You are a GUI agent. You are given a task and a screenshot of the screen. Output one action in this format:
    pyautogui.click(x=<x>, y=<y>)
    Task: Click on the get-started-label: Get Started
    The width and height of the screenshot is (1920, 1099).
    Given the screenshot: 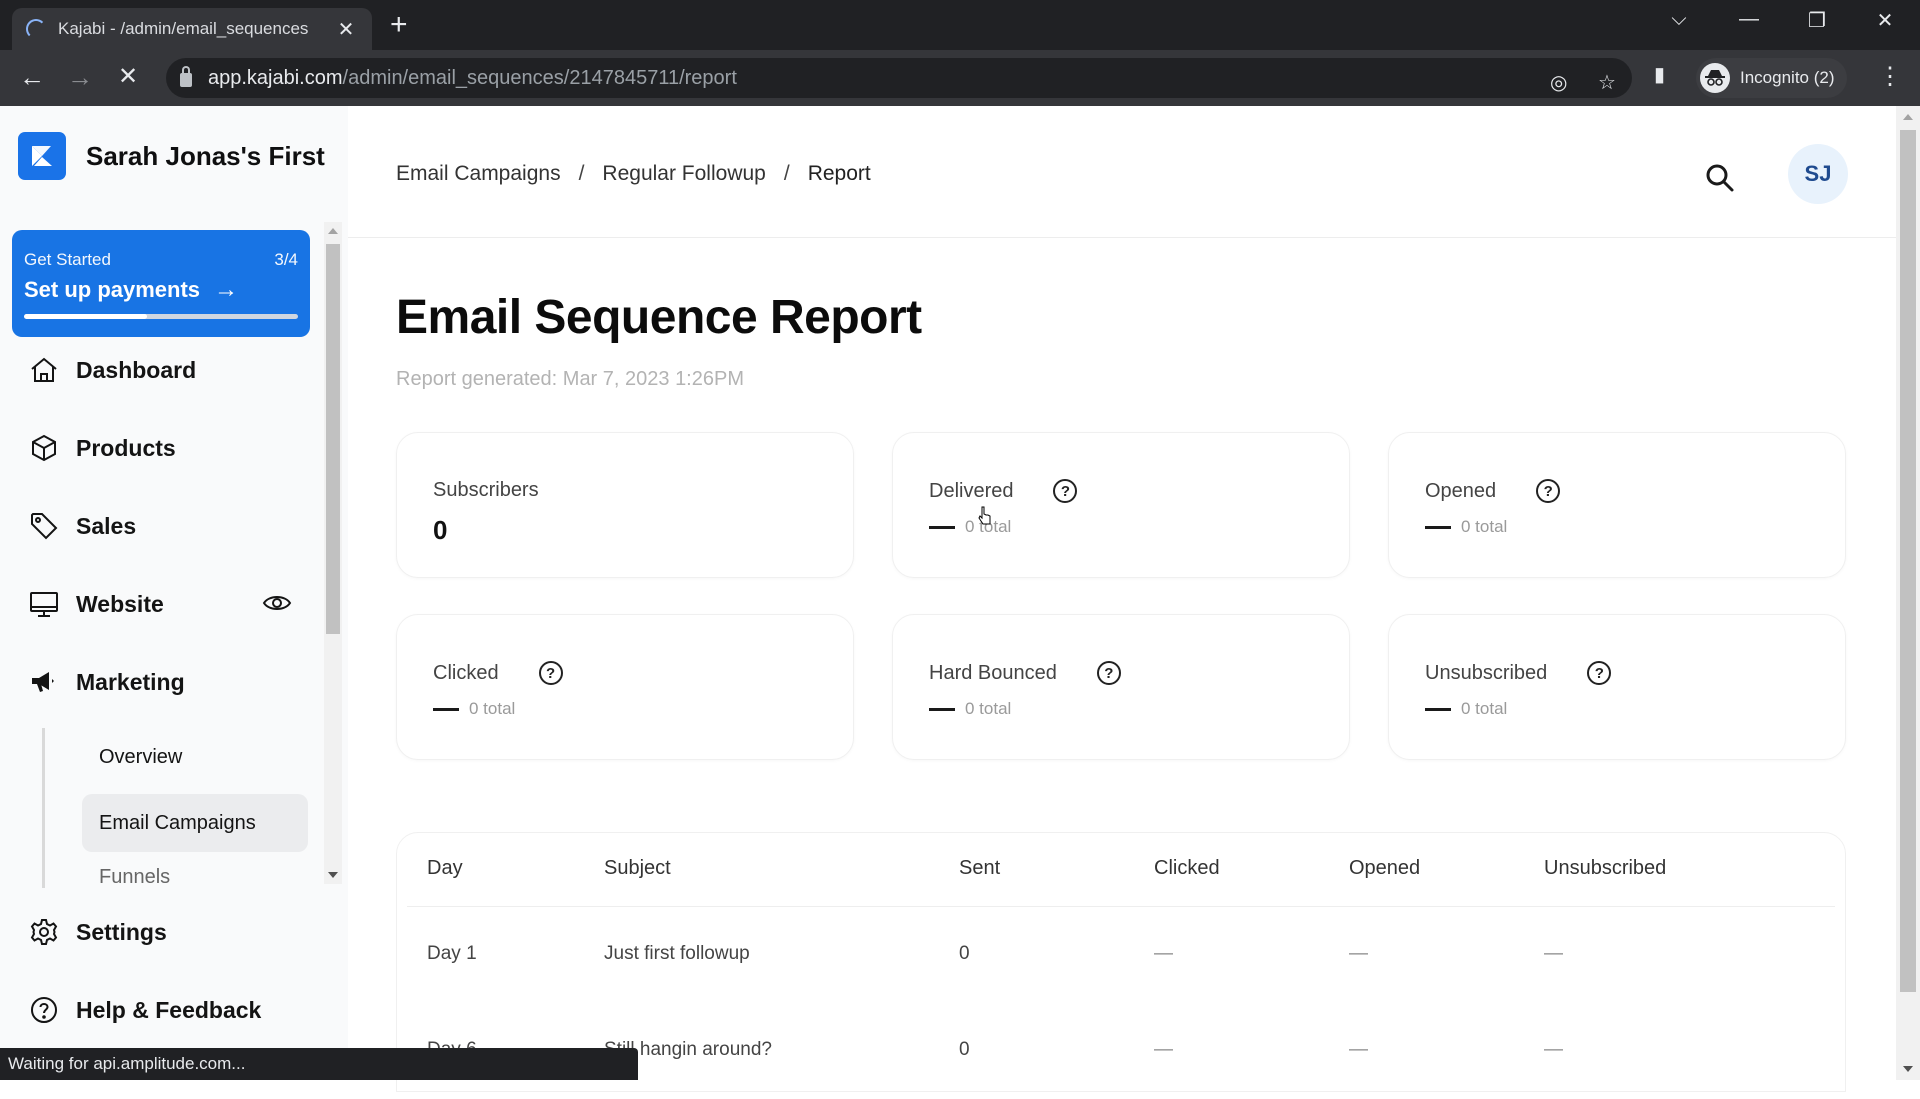 What is the action you would take?
    pyautogui.click(x=67, y=259)
    